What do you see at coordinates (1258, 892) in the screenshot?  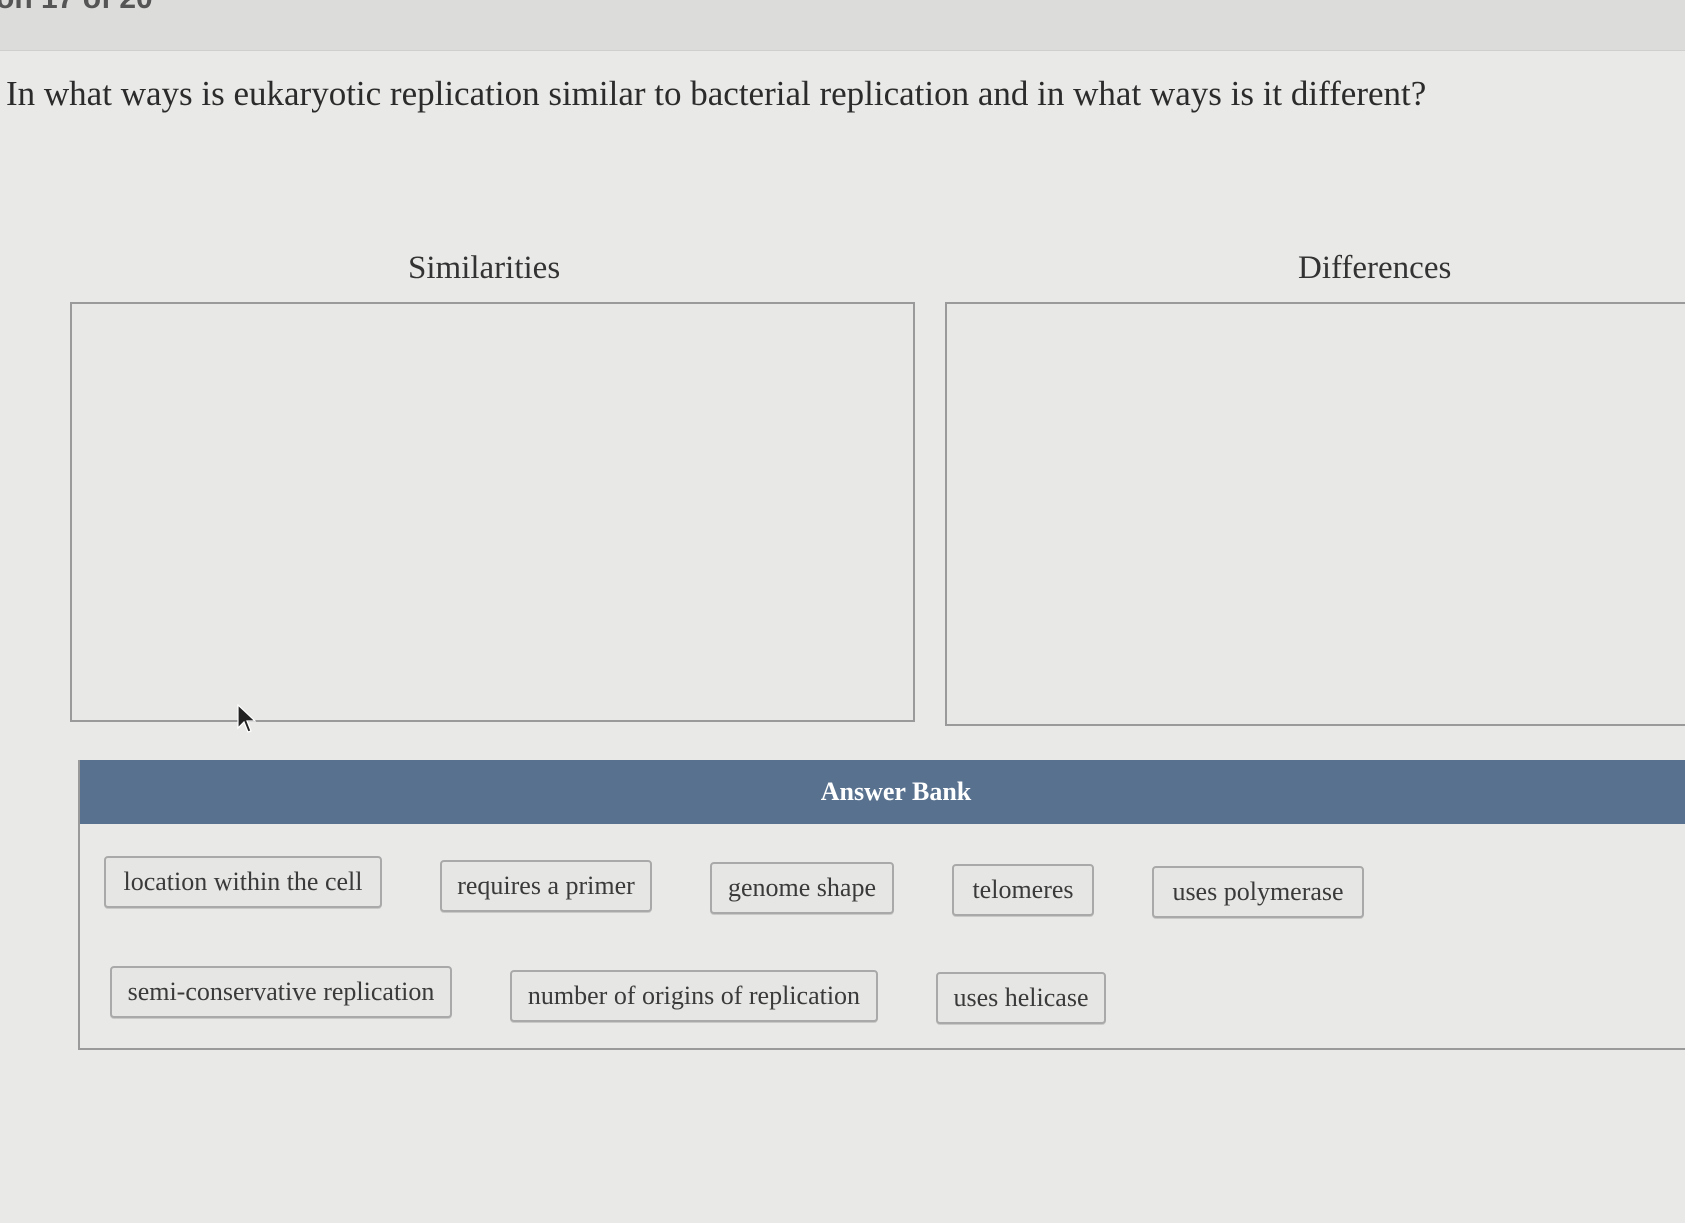 I see `answer-chip-polymerase: uses polymerase` at bounding box center [1258, 892].